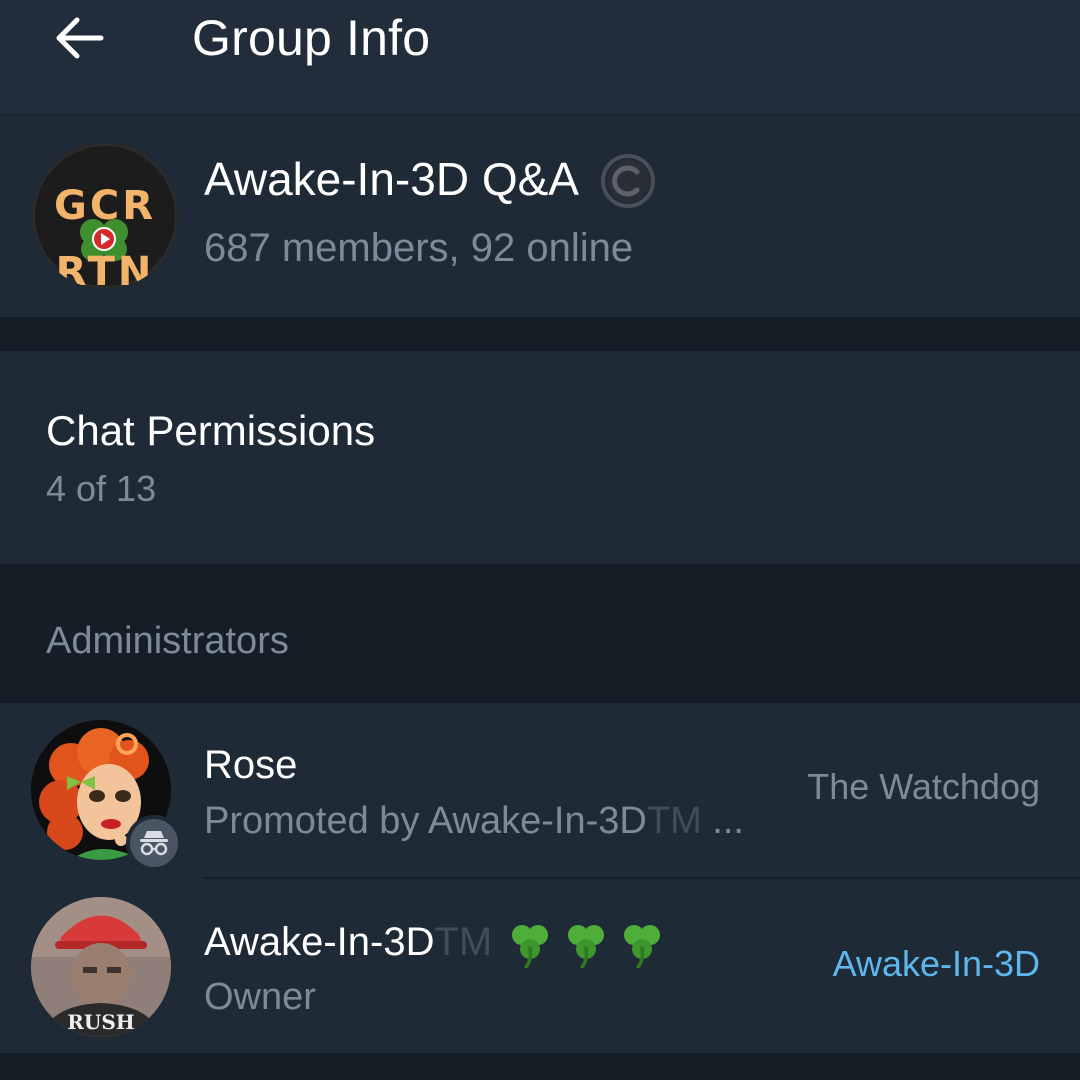 The height and width of the screenshot is (1080, 1080). I want to click on group-member-count: 687 members, 92 online, so click(419, 248).